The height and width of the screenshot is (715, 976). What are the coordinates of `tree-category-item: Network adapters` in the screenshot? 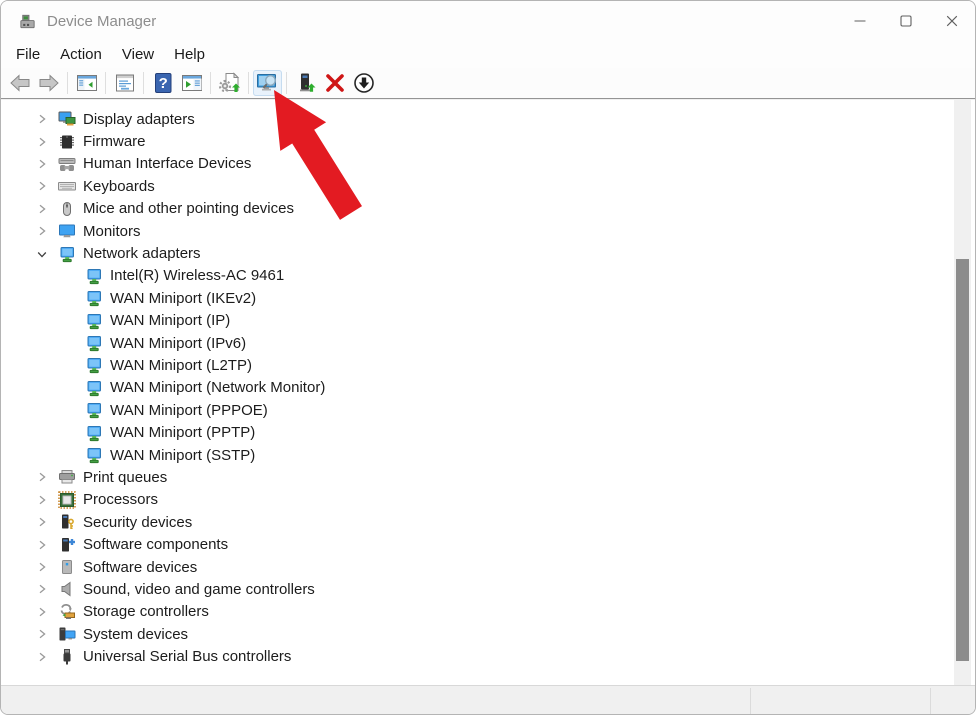 It's located at (488, 253).